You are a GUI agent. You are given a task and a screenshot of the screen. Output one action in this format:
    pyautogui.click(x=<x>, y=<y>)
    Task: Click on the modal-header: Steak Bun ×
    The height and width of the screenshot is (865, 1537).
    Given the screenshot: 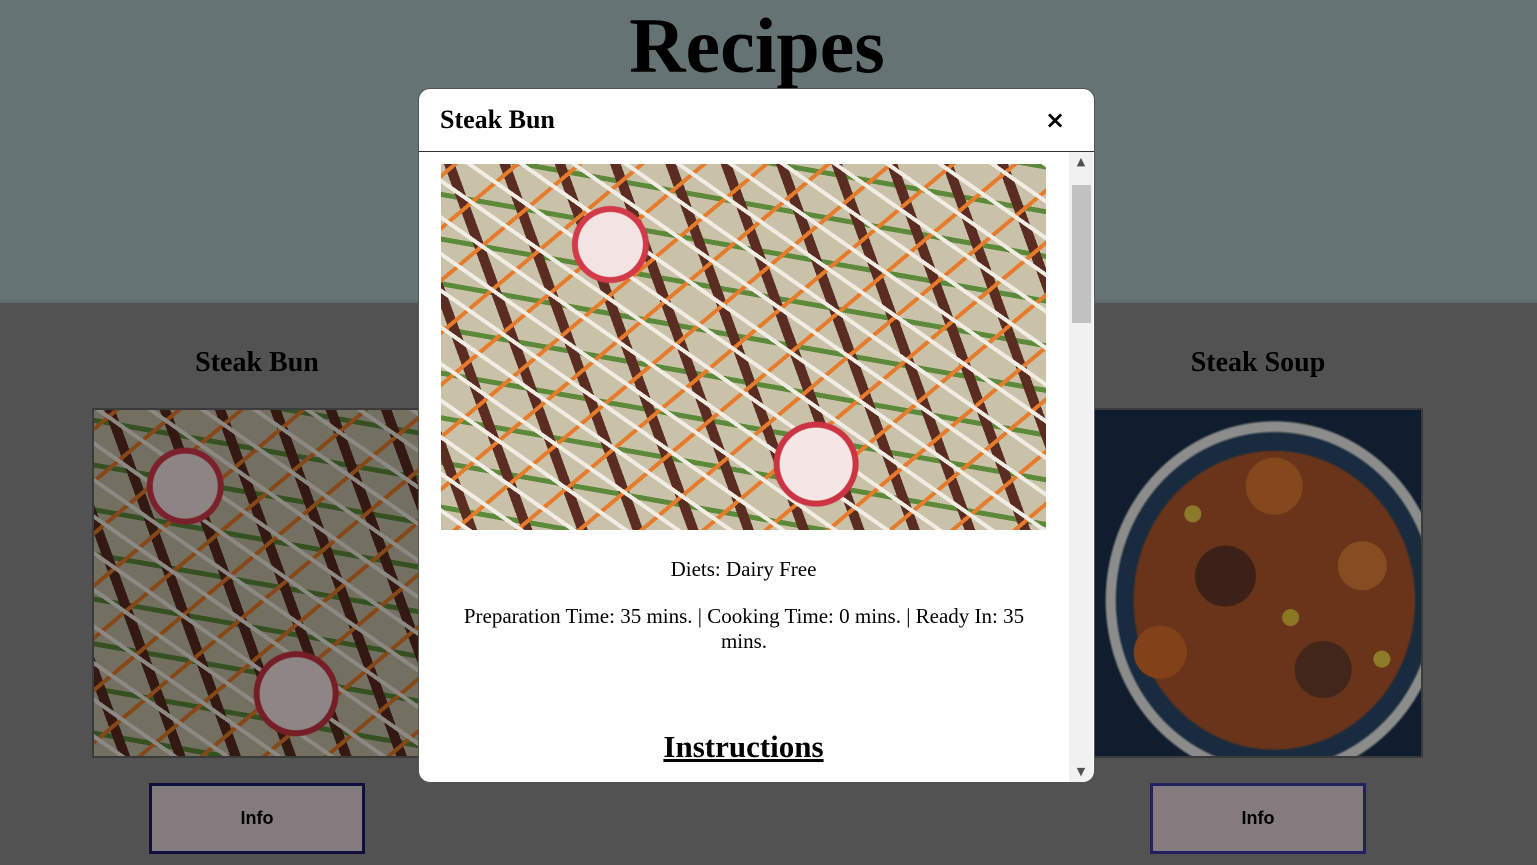 What is the action you would take?
    pyautogui.click(x=756, y=120)
    